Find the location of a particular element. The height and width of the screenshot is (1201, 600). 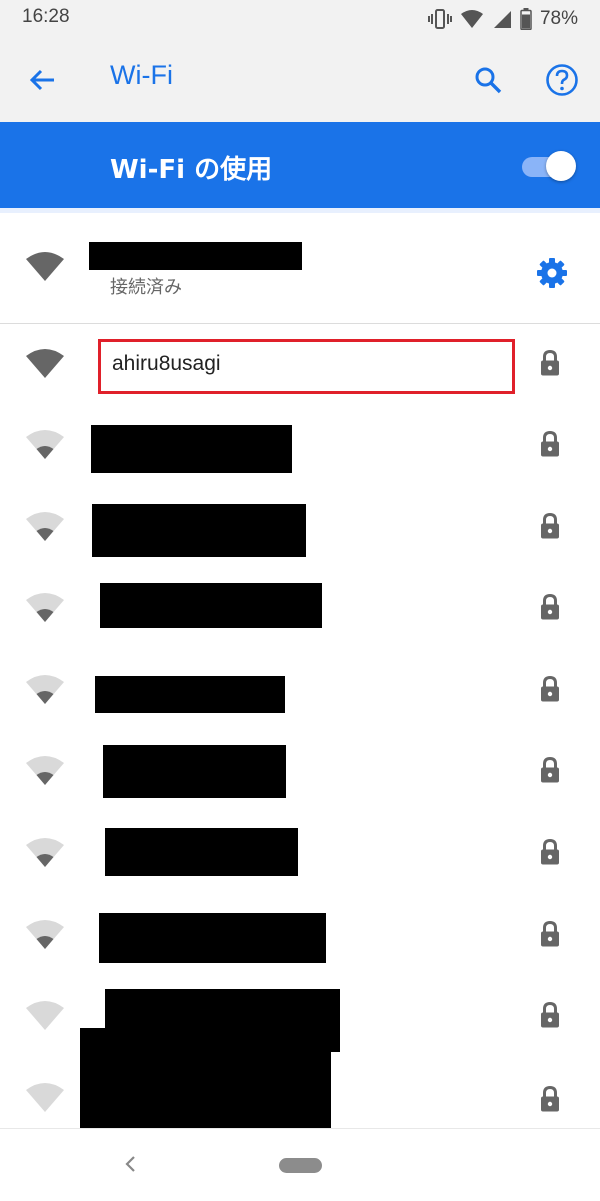

system-nav-bar is located at coordinates (300, 1164).